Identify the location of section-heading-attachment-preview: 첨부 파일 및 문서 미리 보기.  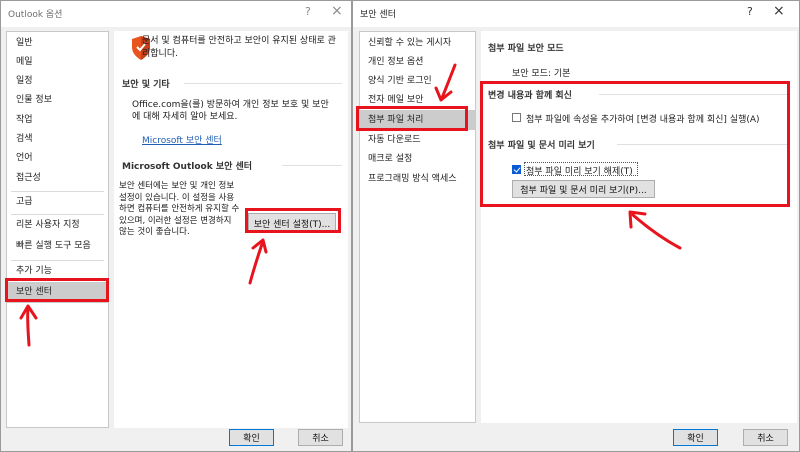
(541, 146).